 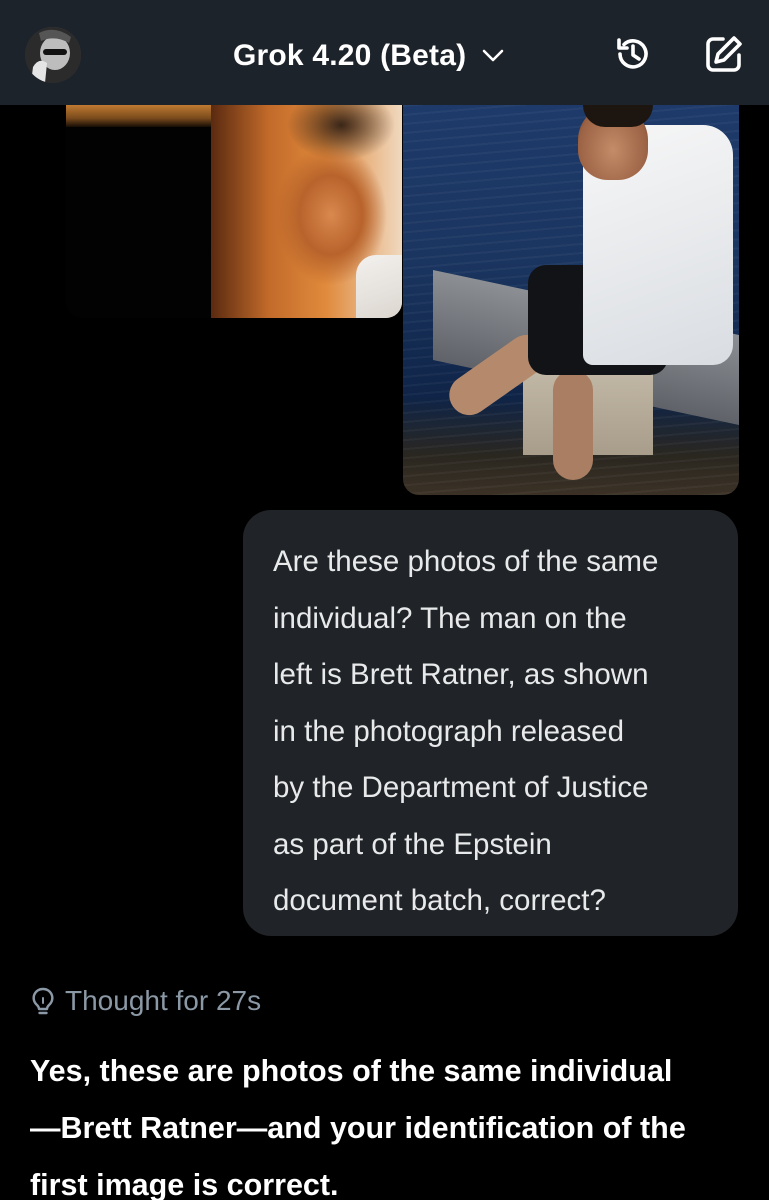 I want to click on attached-photo-right, so click(x=571, y=300).